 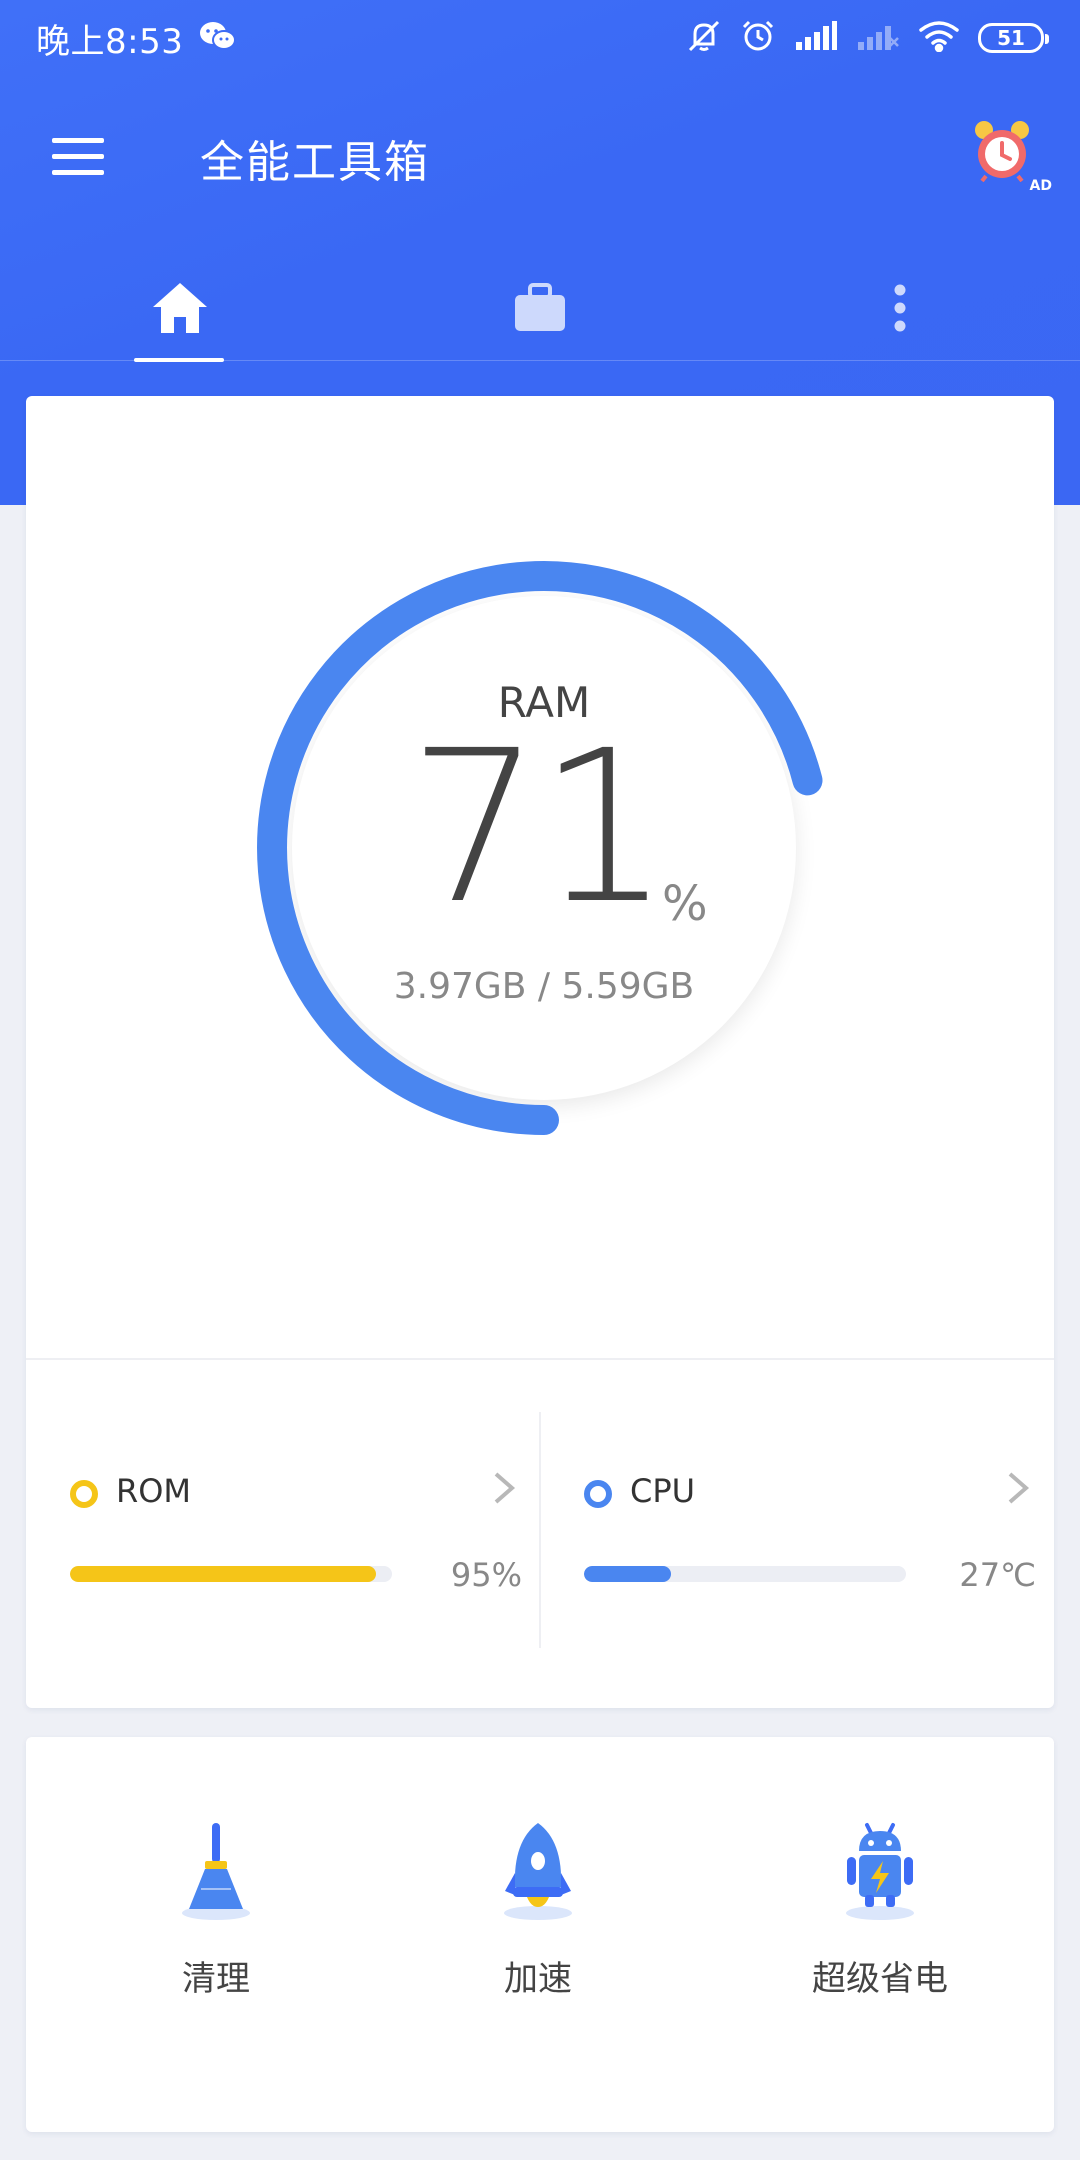 What do you see at coordinates (216, 1872) in the screenshot?
I see `broom-icon` at bounding box center [216, 1872].